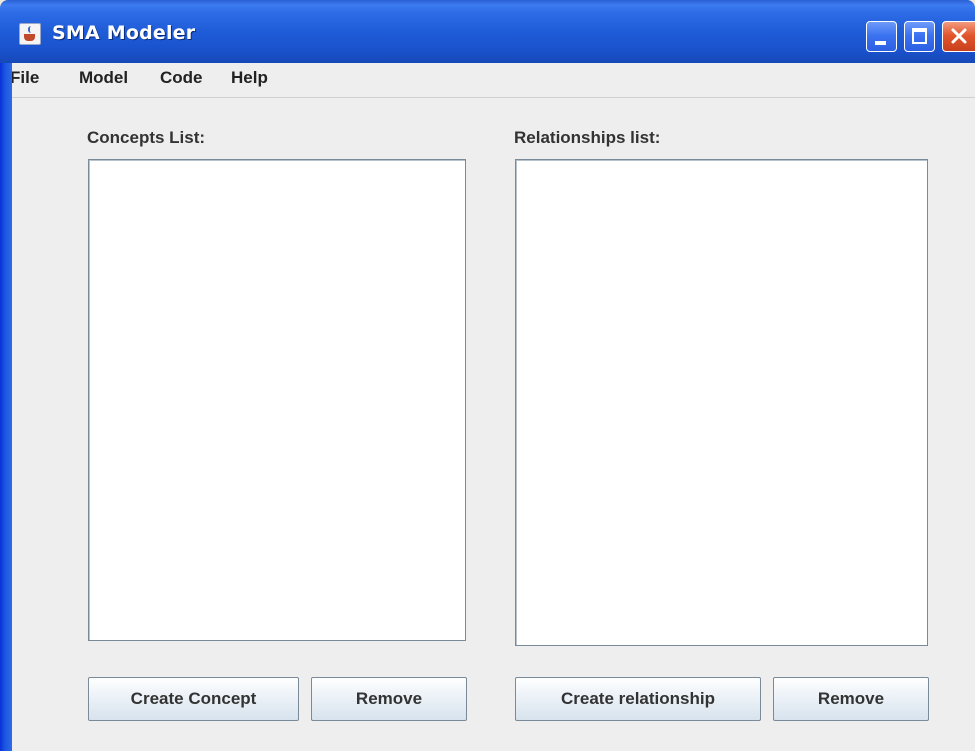 The width and height of the screenshot is (975, 751). What do you see at coordinates (146, 137) in the screenshot?
I see `concepts-list-label: Concepts List:` at bounding box center [146, 137].